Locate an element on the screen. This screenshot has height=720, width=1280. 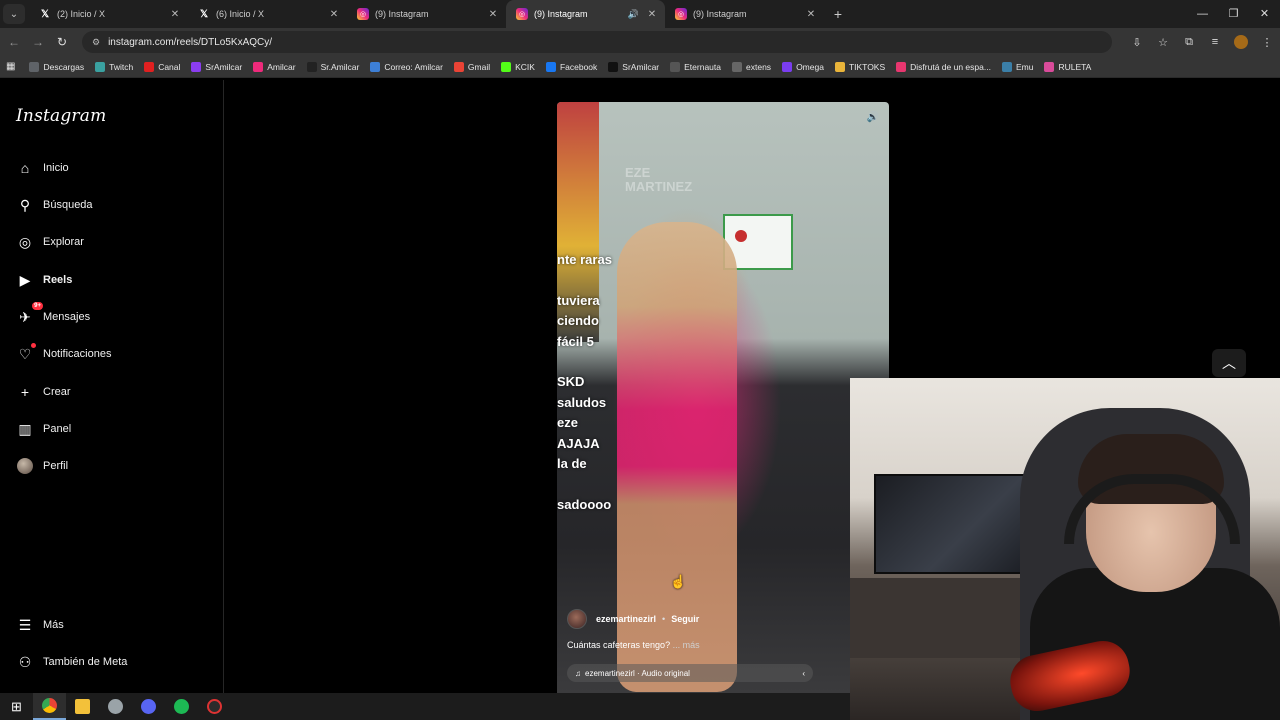
file-explorer-icon is located at coordinates (82, 706).